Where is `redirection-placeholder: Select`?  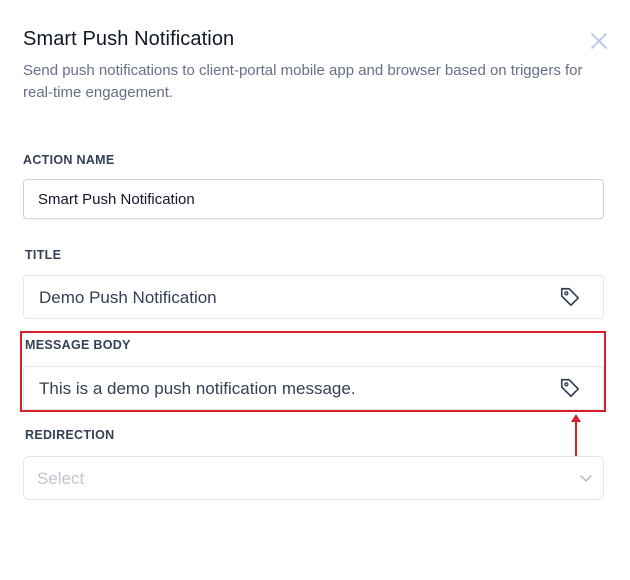 redirection-placeholder: Select is located at coordinates (61, 478).